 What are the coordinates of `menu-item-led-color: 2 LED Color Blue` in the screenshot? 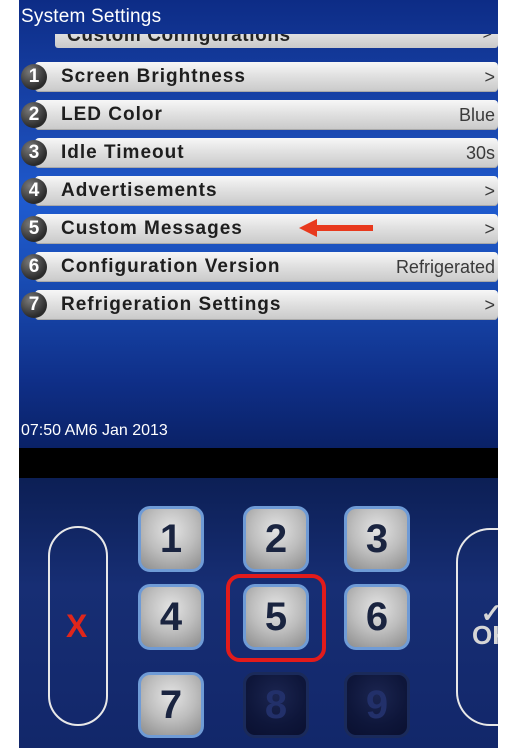 It's located at (258, 116).